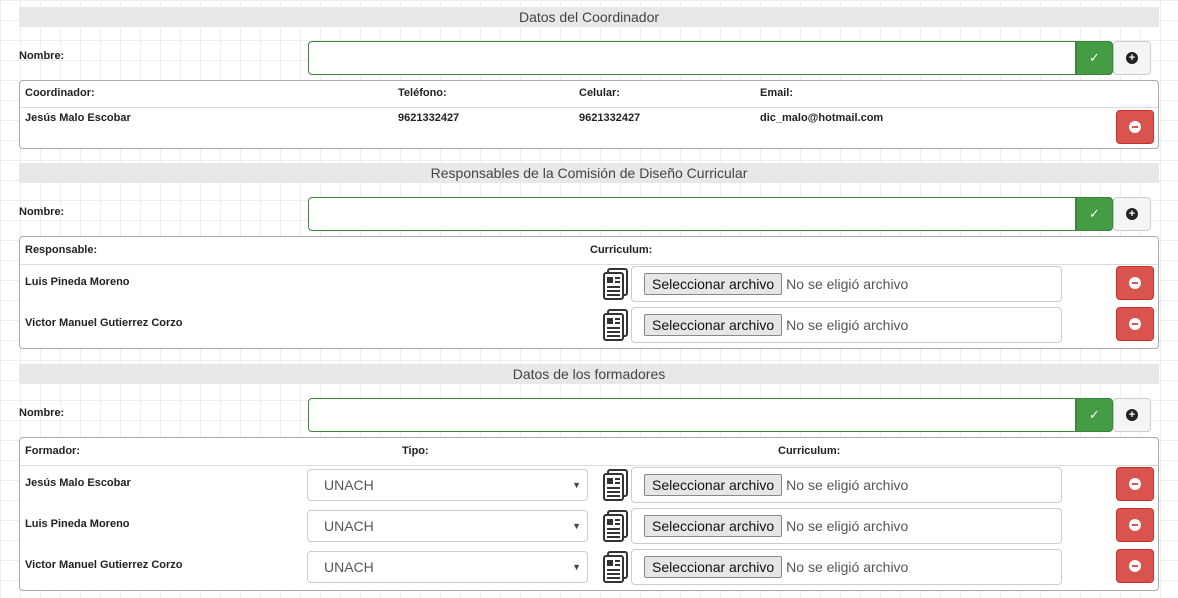 Image resolution: width=1178 pixels, height=598 pixels. What do you see at coordinates (60, 93) in the screenshot?
I see `column-header-coordinator: Coordinador:` at bounding box center [60, 93].